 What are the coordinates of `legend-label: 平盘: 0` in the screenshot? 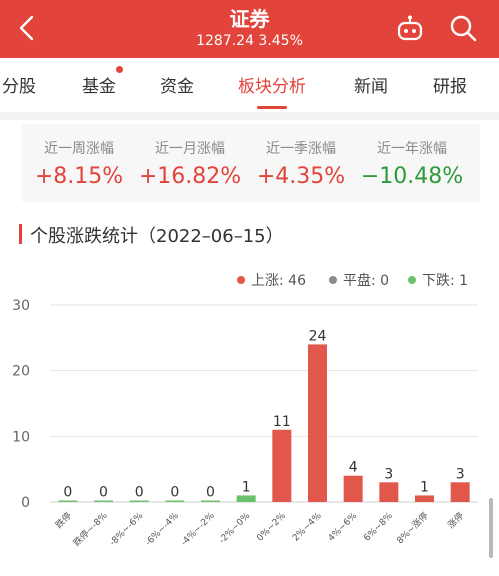 It's located at (366, 281).